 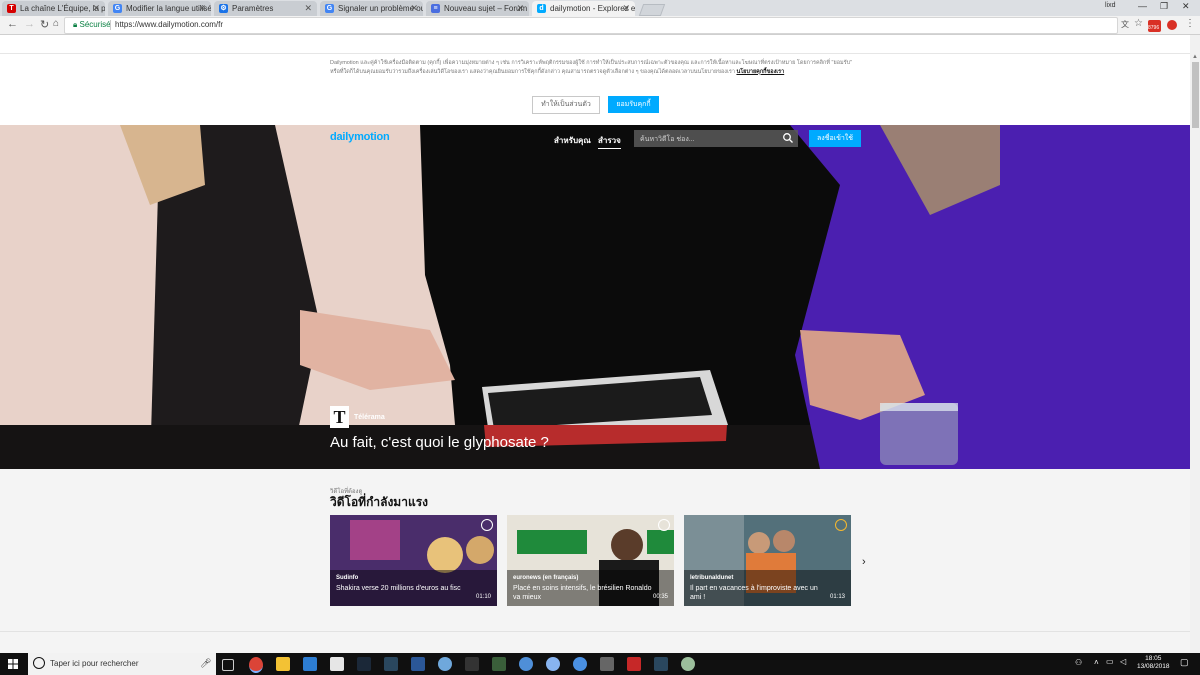 What do you see at coordinates (835, 138) in the screenshot?
I see `signup-button: ลงชื่อเข้าใช้` at bounding box center [835, 138].